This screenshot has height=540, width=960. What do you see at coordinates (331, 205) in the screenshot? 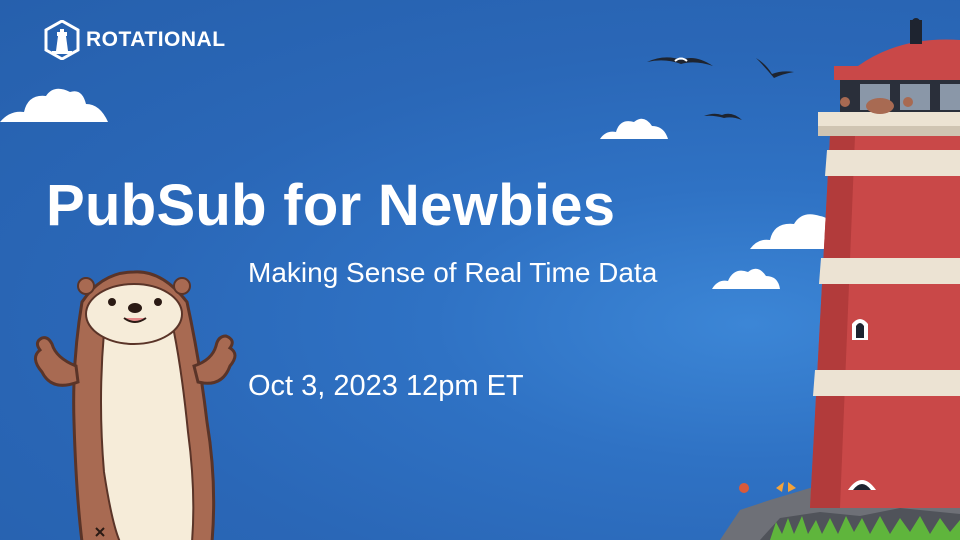
I see `slide-title: PubSub for Newbies` at bounding box center [331, 205].